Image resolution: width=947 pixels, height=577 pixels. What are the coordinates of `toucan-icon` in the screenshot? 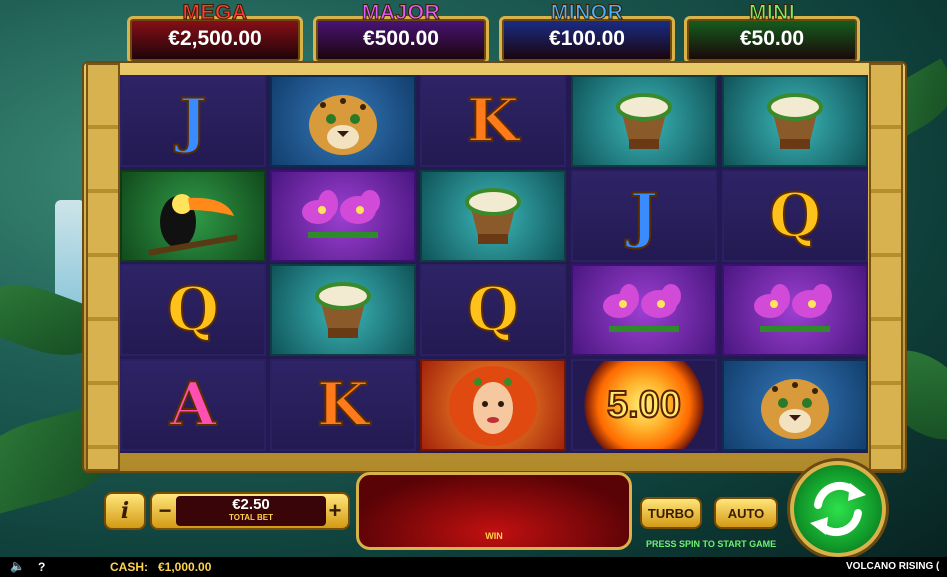 It's located at (193, 225).